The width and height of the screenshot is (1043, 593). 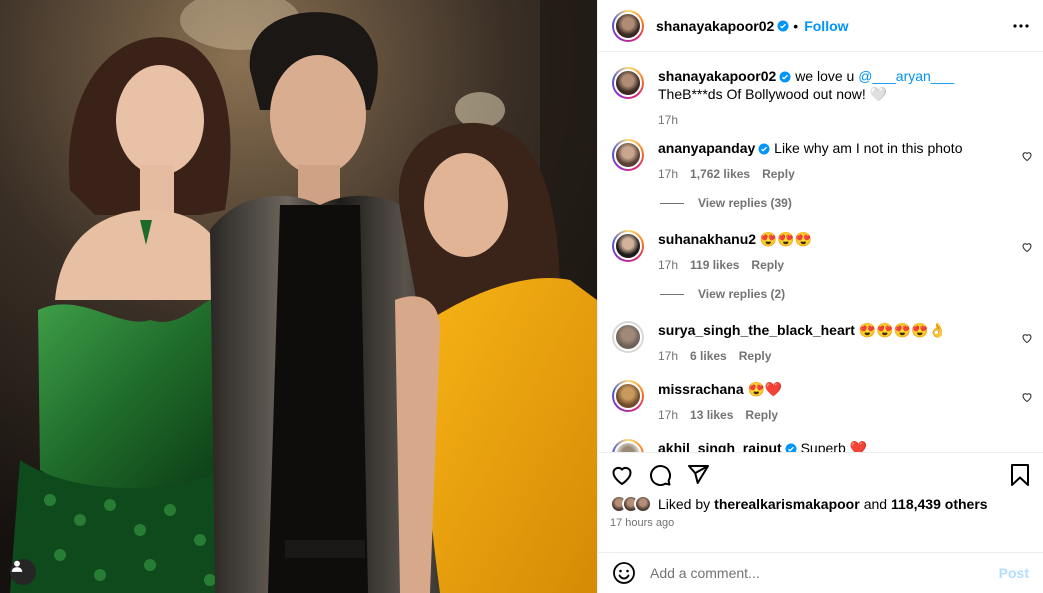 What do you see at coordinates (714, 265) in the screenshot?
I see `comment-likes: 119 likes` at bounding box center [714, 265].